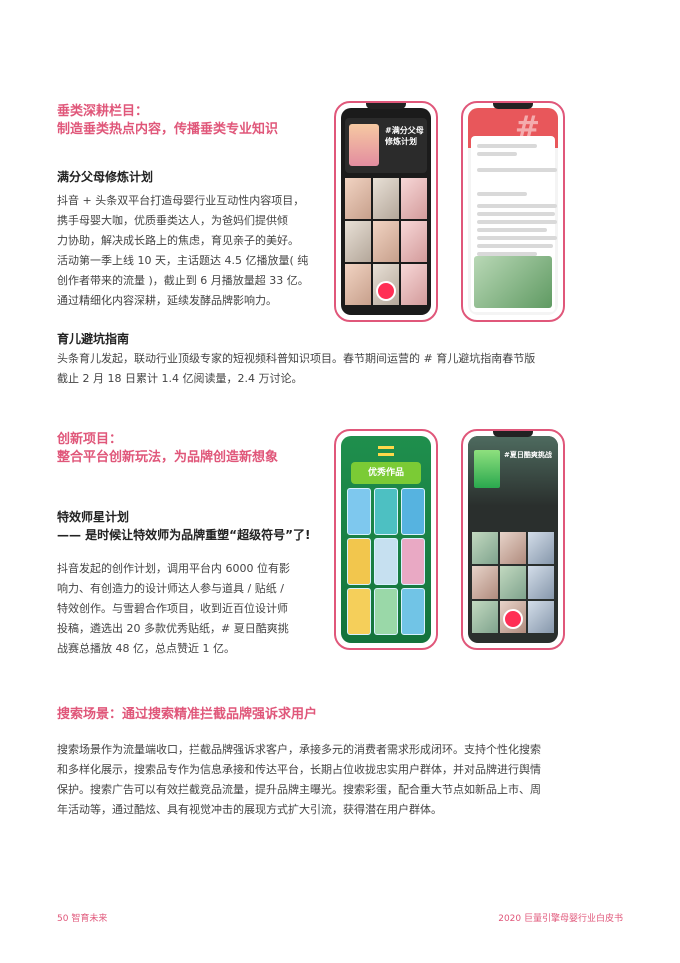  I want to click on phone-screen: 优秀作品, so click(386, 539).